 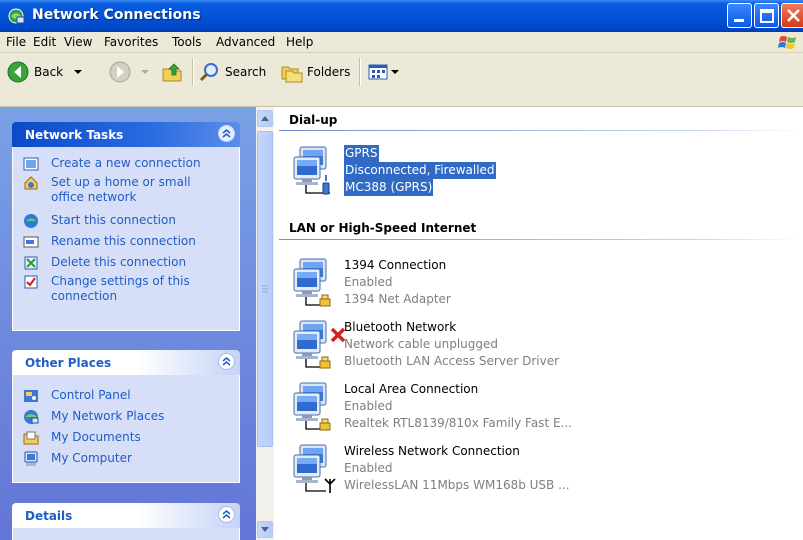 I want to click on menu-edit: Edit, so click(x=44, y=42).